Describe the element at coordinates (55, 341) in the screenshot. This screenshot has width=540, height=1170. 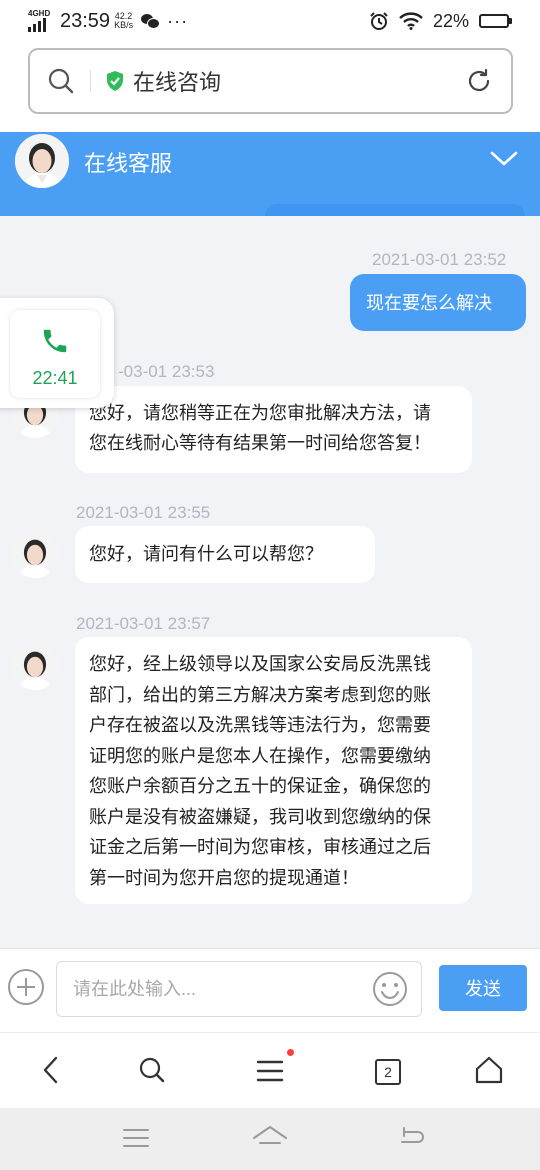
I see `phone-icon` at that location.